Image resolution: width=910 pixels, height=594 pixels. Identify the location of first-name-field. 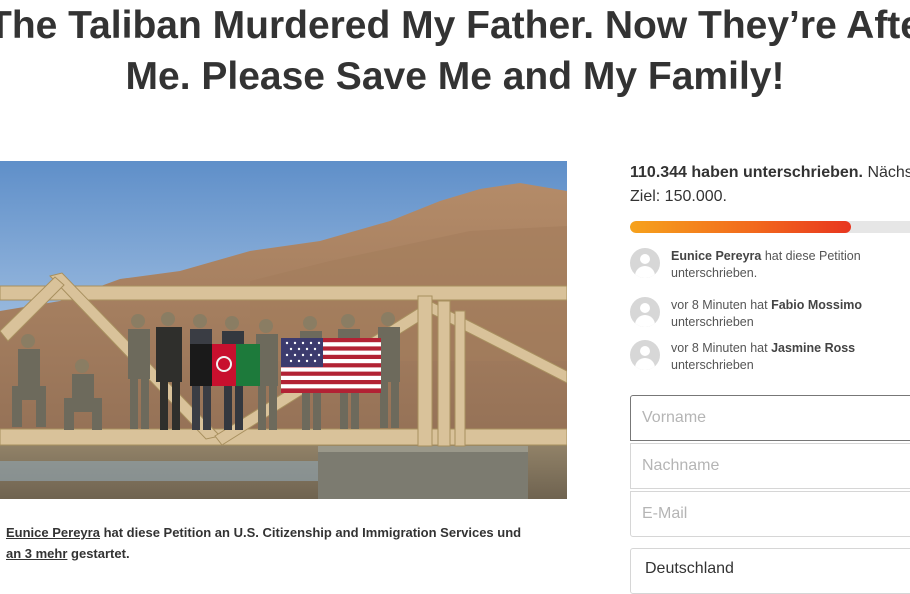
(770, 418).